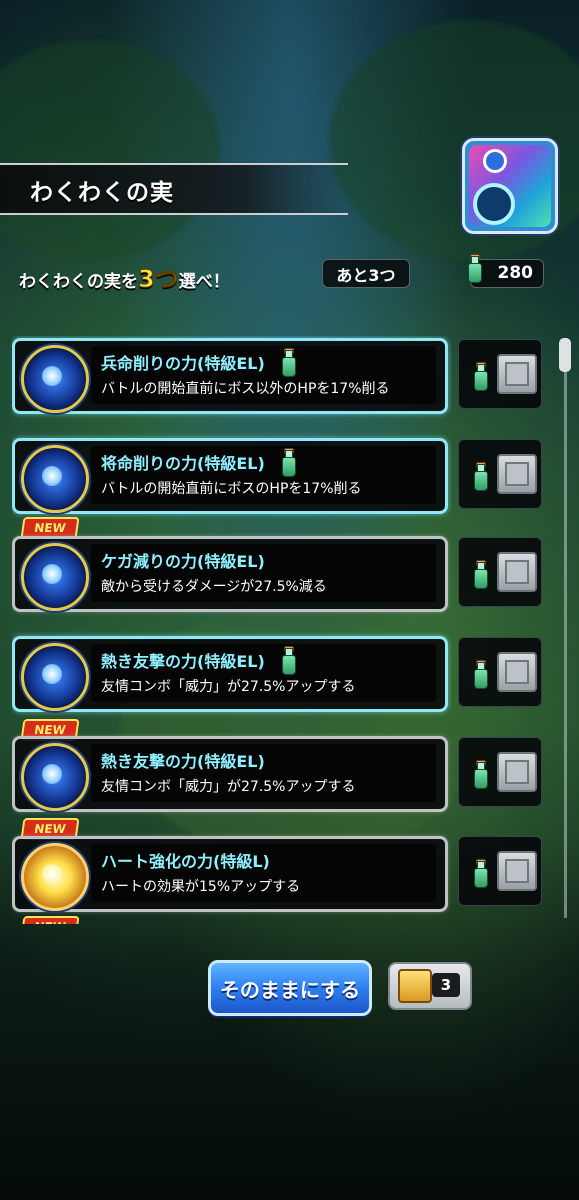  I want to click on bottle-count-badge: 280, so click(506, 271).